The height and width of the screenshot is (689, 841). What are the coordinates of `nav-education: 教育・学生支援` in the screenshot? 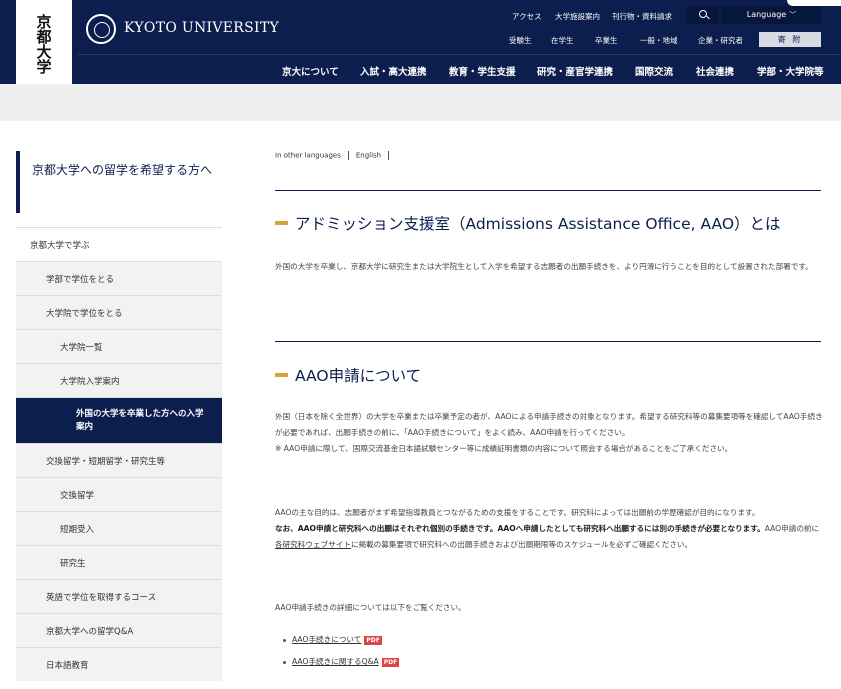 It's located at (482, 71).